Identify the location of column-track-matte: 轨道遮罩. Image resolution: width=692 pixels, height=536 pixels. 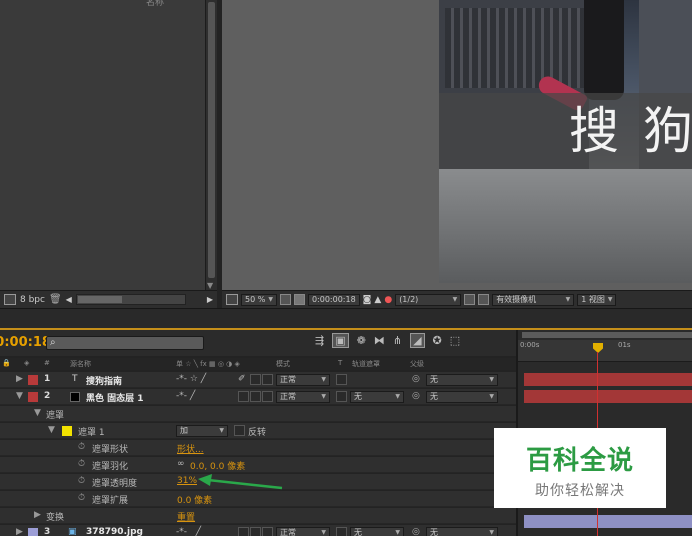
(366, 364).